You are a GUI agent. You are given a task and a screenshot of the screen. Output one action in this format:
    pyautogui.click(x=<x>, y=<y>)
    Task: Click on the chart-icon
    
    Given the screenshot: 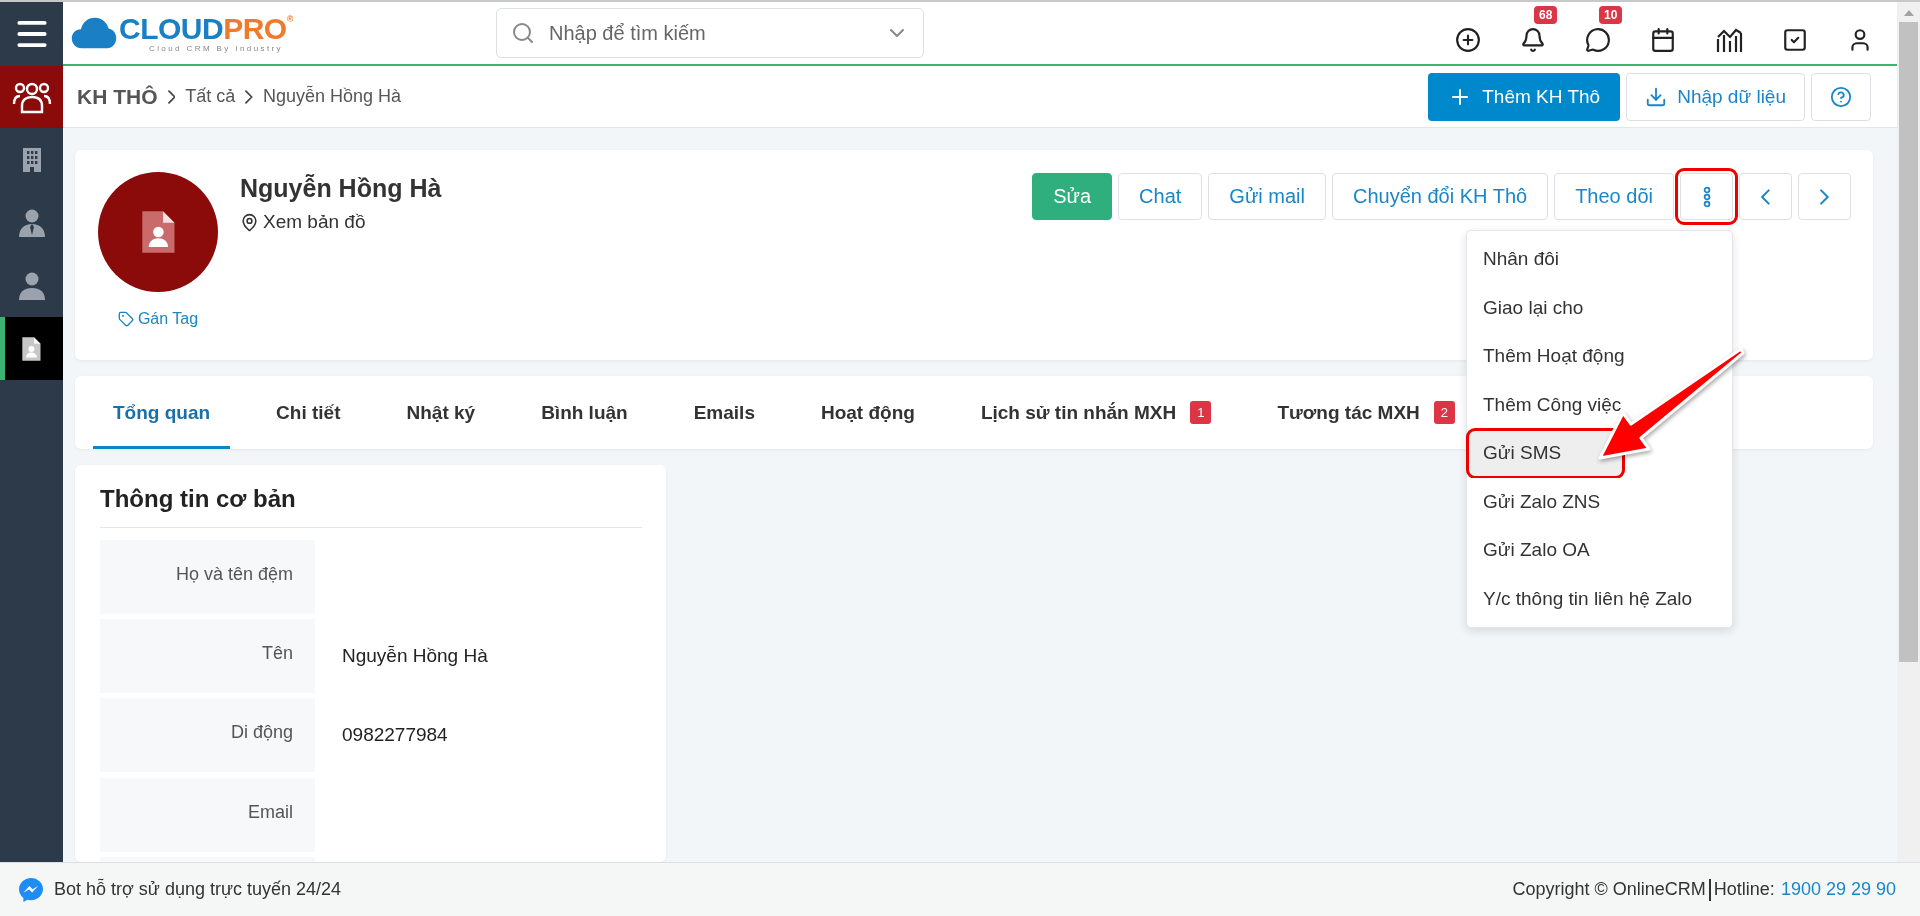 What is the action you would take?
    pyautogui.click(x=1729, y=40)
    